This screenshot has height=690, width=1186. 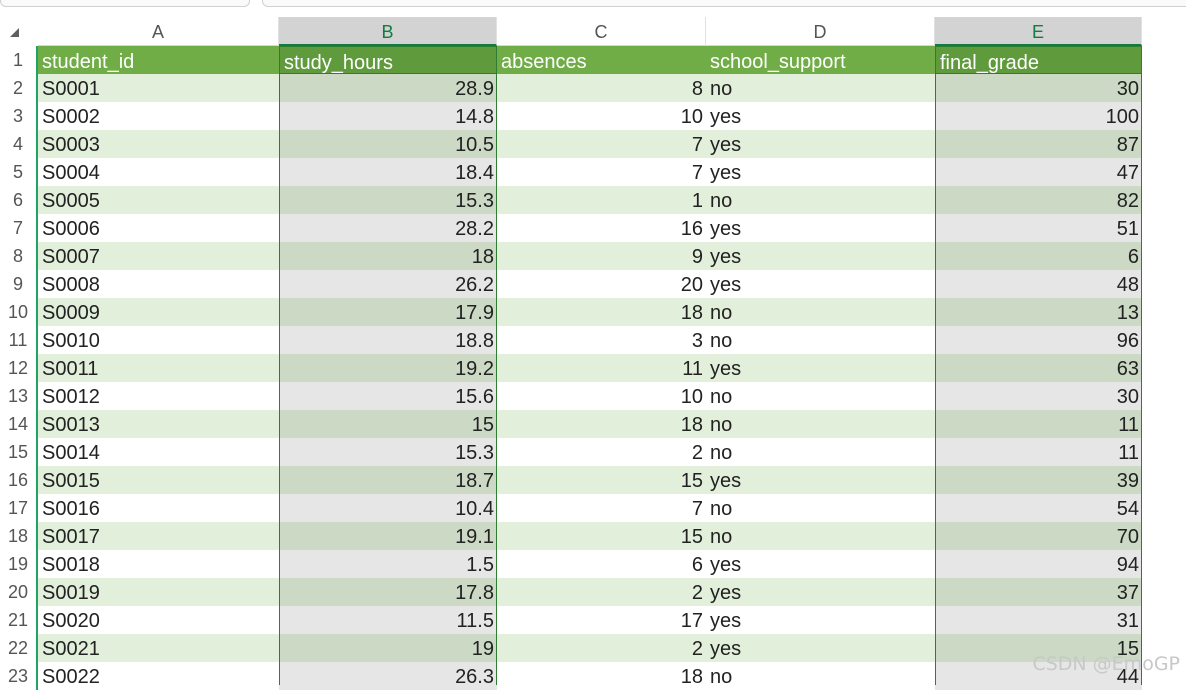 What do you see at coordinates (388, 592) in the screenshot?
I see `cell-b: 17.8` at bounding box center [388, 592].